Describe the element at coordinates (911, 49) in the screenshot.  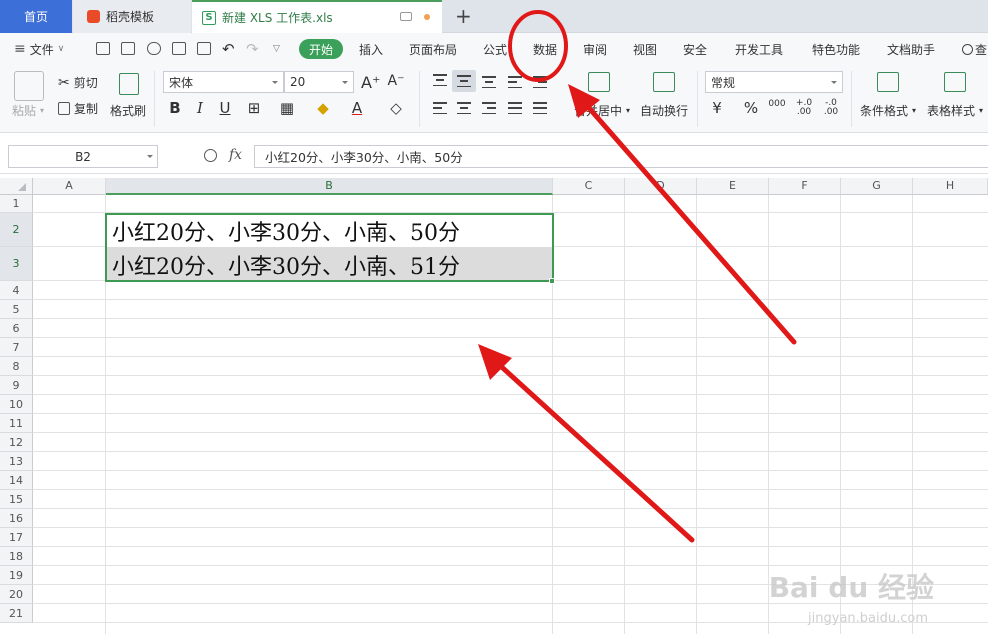
I see `menu-doc-assistant: 文档助手` at that location.